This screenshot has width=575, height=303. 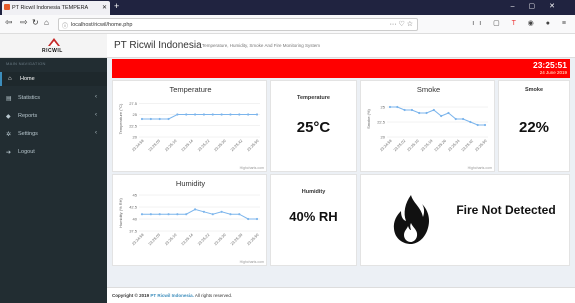 I want to click on temperature-value-card: Temperature 25°C, so click(x=313, y=126).